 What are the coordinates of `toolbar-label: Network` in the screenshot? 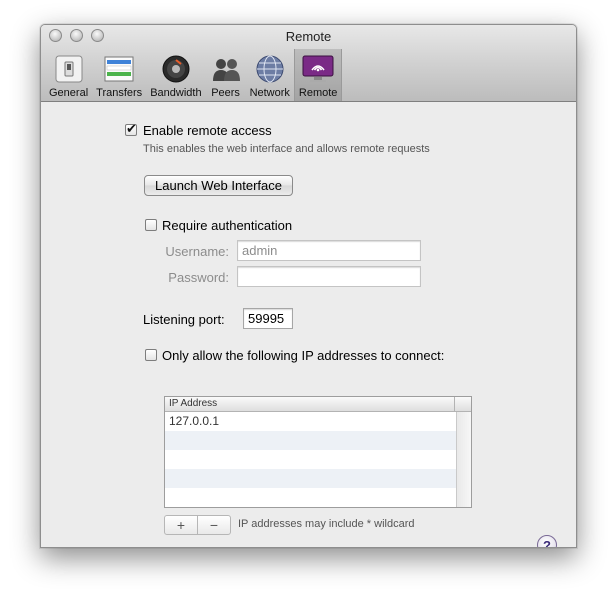 It's located at (269, 93).